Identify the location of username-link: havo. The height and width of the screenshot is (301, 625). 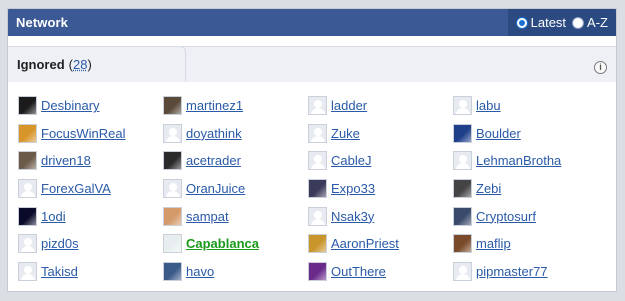
(200, 271).